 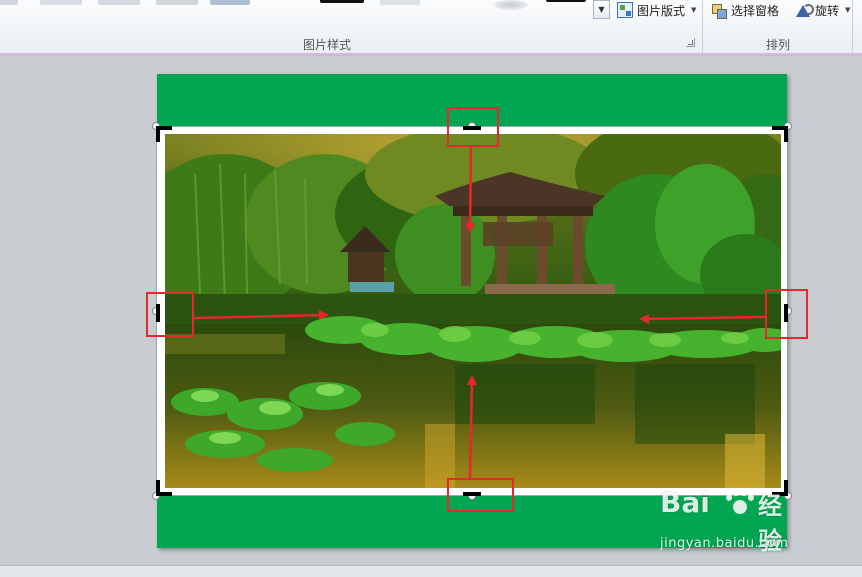 I want to click on watermark-brand-left: Bai, so click(x=685, y=502).